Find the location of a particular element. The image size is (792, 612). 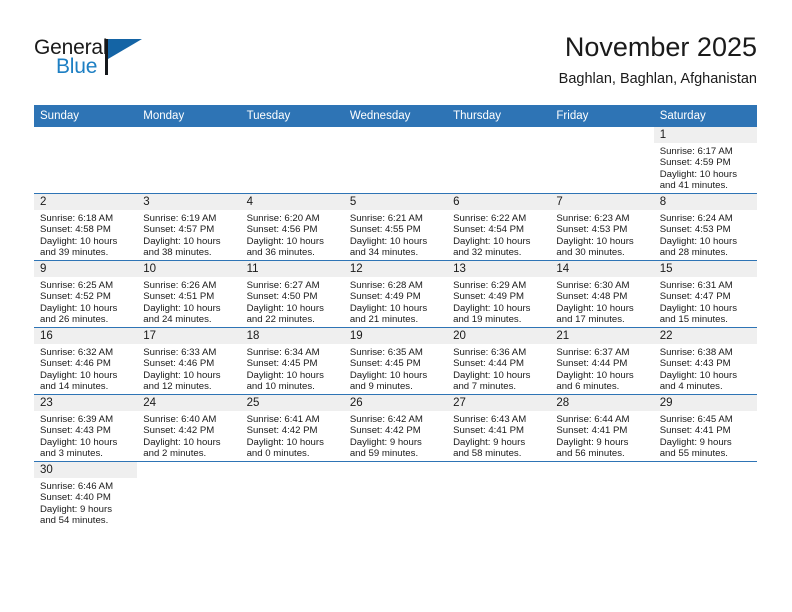

day-info-line: Sunset: 4:59 PM is located at coordinates (695, 163).